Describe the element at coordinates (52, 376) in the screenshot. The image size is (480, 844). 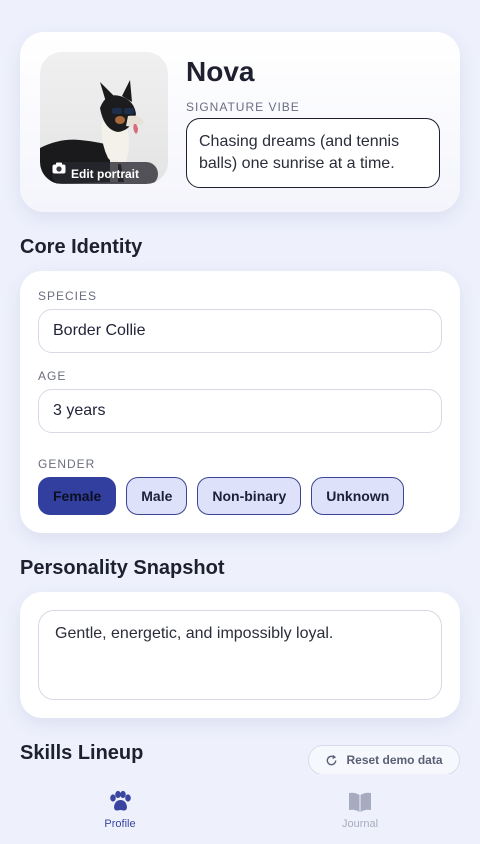
I see `age-label: AGE` at that location.